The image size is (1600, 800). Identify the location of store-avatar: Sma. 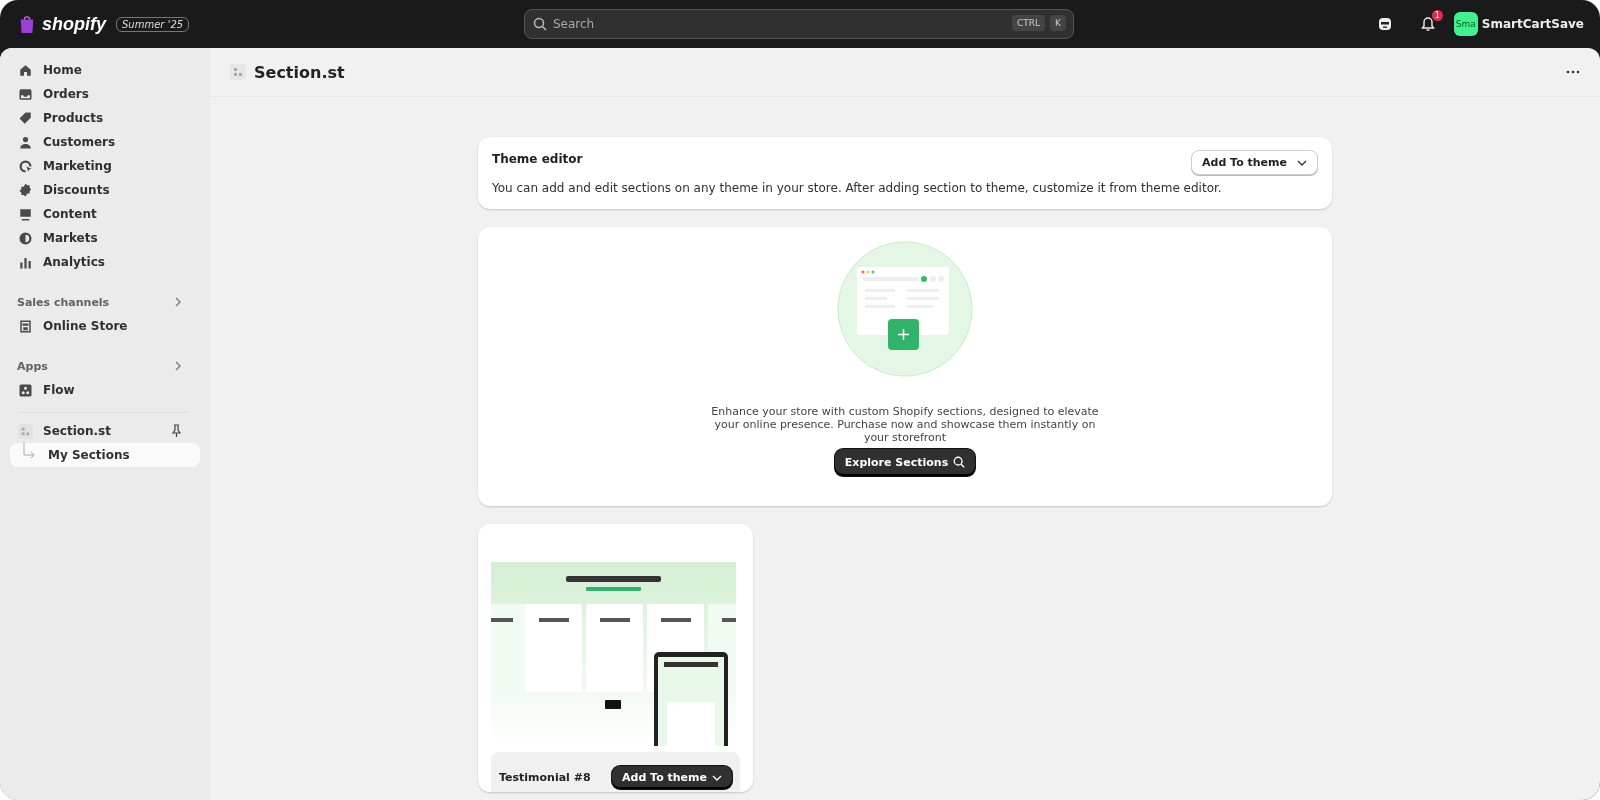
(1465, 24).